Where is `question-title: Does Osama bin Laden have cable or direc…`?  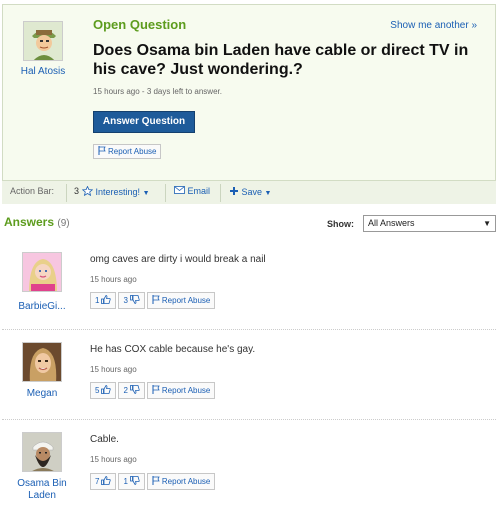
question-title: Does Osama bin Laden have cable or direc… is located at coordinates (281, 60).